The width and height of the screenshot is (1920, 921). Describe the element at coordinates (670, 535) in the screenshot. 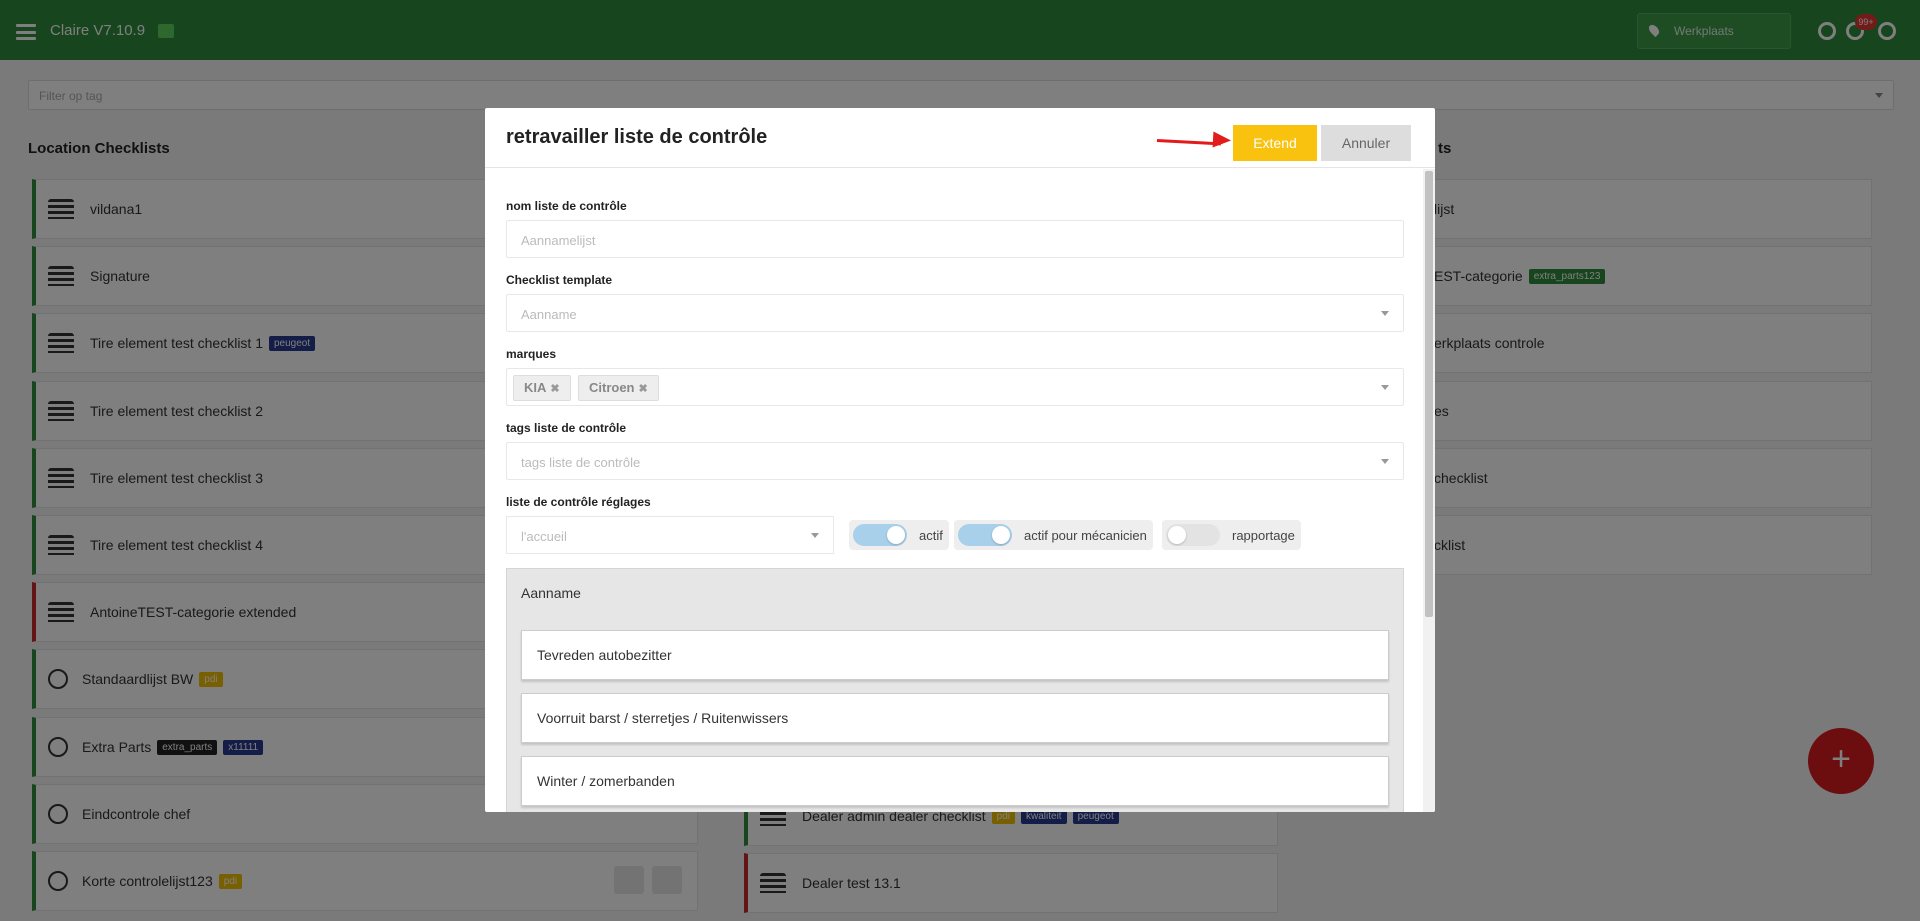

I see `home-select: l'accueil` at that location.